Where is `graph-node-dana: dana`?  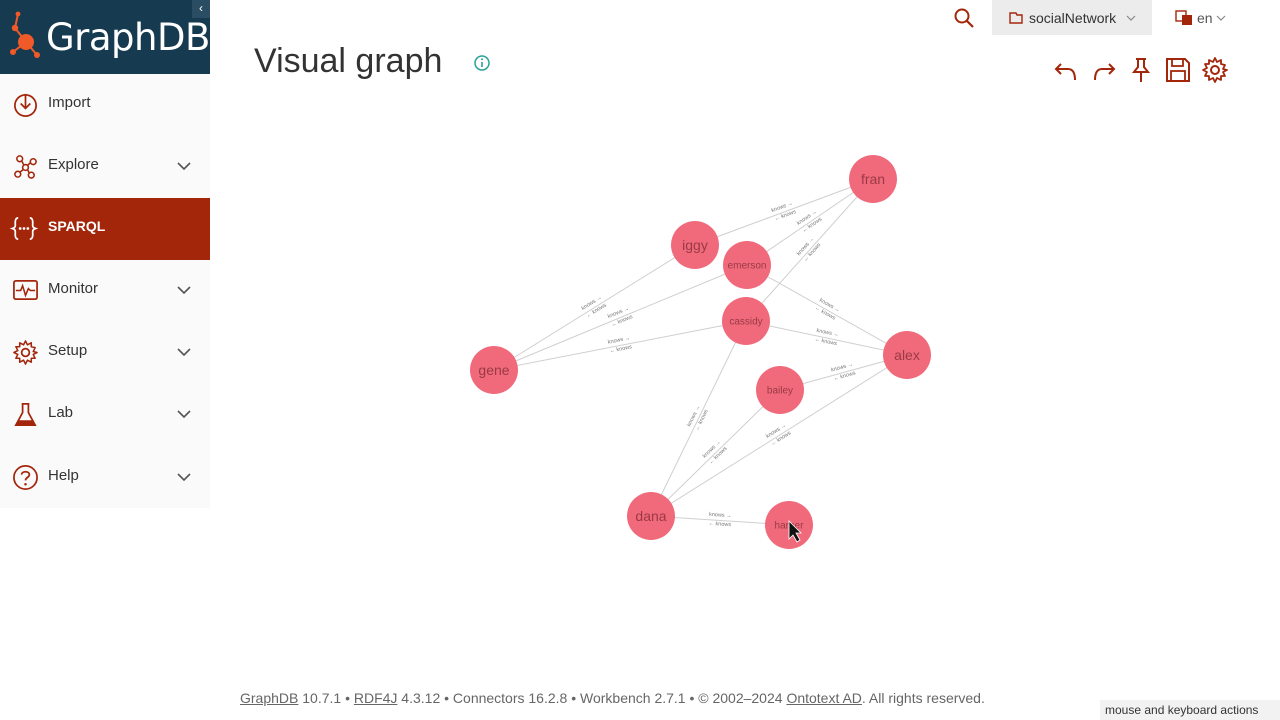 graph-node-dana: dana is located at coordinates (651, 516).